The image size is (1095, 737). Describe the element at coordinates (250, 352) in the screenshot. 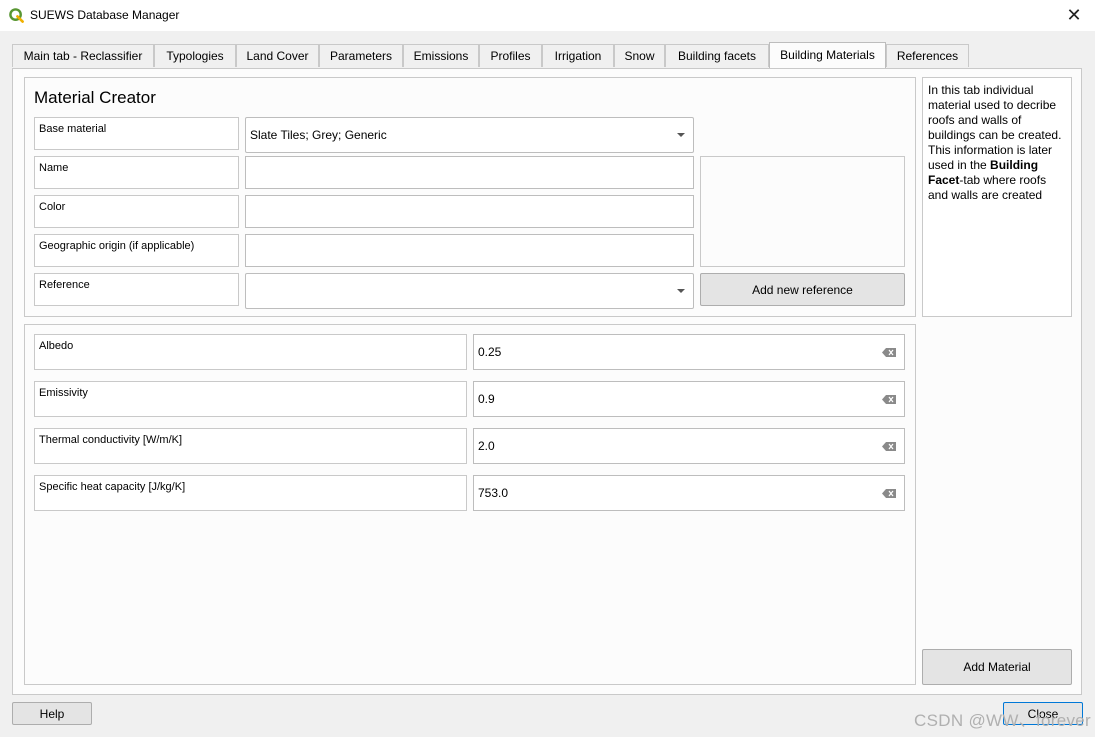

I see `albedo-label: Albedo` at that location.